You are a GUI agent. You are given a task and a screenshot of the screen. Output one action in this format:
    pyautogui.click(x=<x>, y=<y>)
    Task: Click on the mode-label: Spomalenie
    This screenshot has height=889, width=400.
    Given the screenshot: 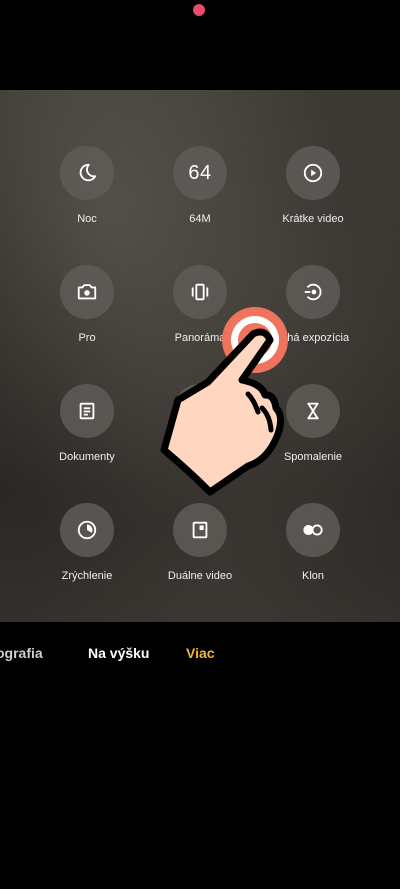 What is the action you would take?
    pyautogui.click(x=313, y=457)
    